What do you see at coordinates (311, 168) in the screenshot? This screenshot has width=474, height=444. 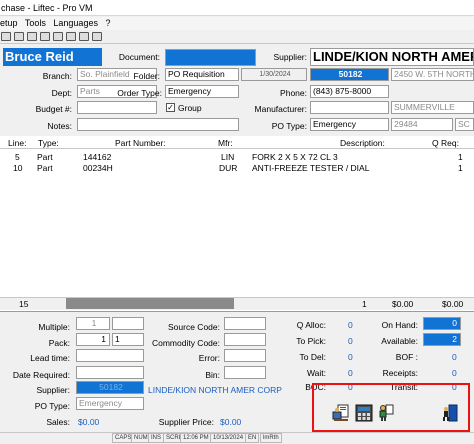 I see `row-desc: ANTI-FREEZE TESTER / DIAL` at bounding box center [311, 168].